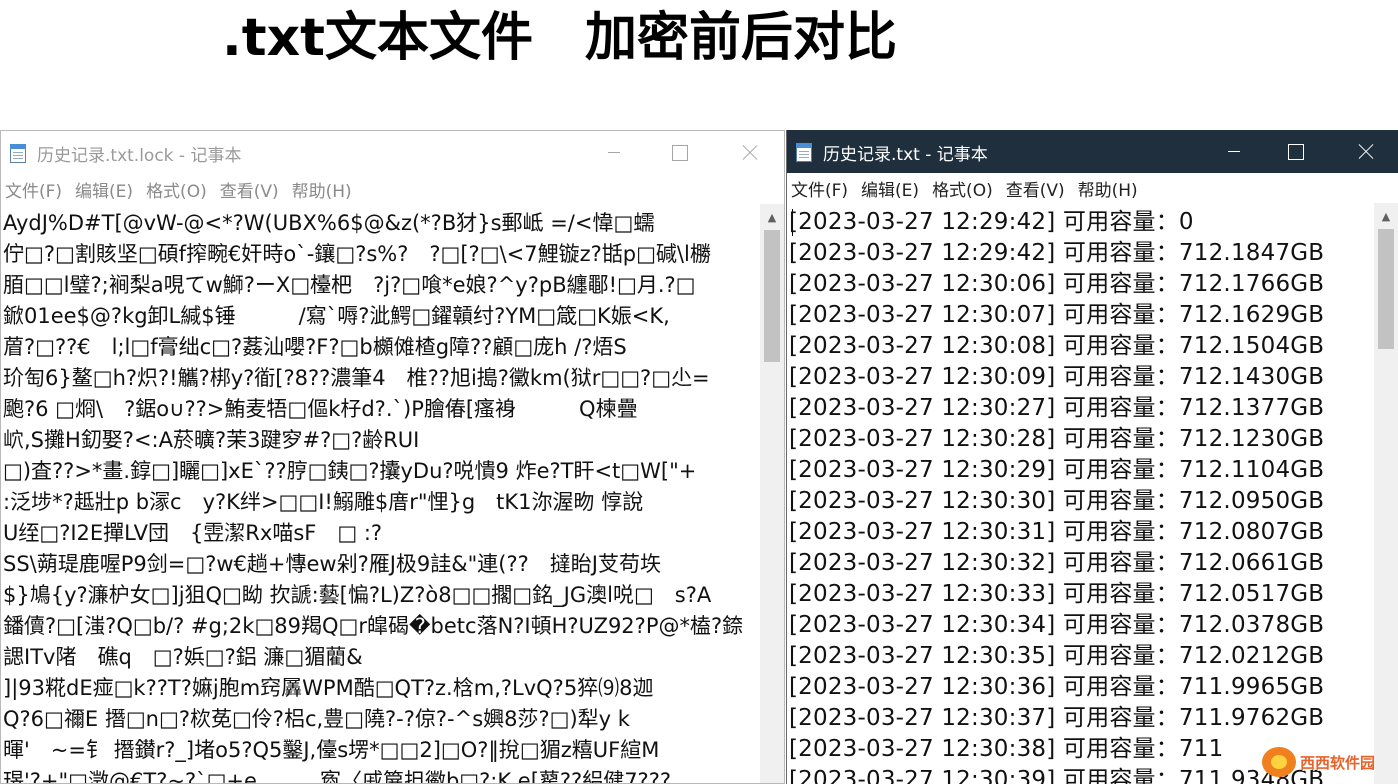 This screenshot has height=784, width=1398. Describe the element at coordinates (1057, 377) in the screenshot. I see `log-line: [2023-03-27 12:30:09] 可用容量：712.1430GB` at that location.